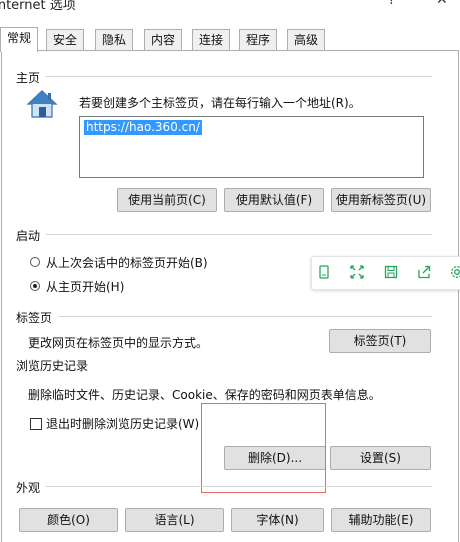 The image size is (460, 542). I want to click on window-title: Internet 选项, so click(38, 6).